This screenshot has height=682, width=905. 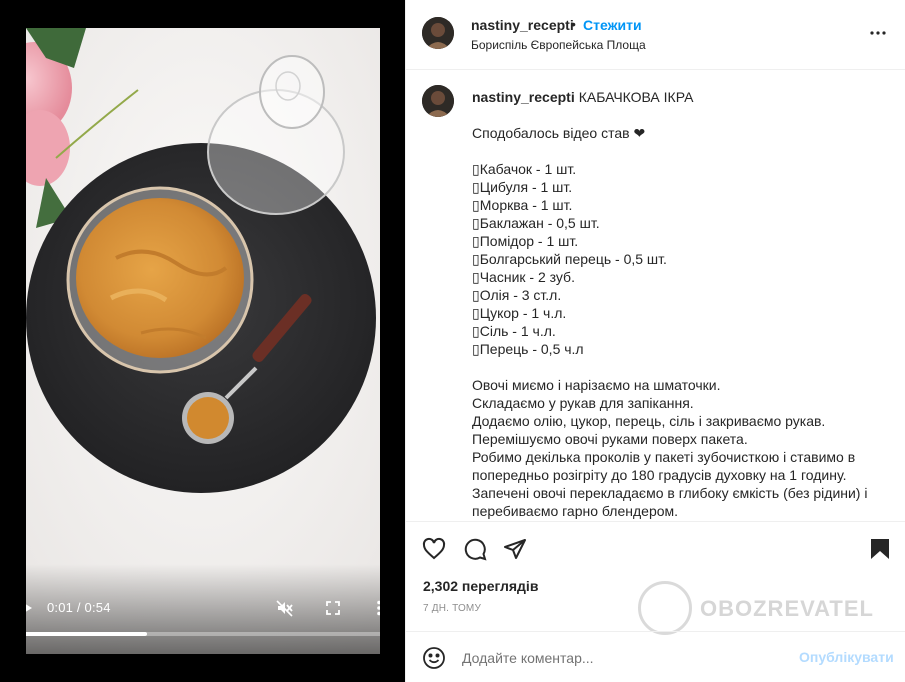 I want to click on video-progress-fill, so click(x=86, y=634).